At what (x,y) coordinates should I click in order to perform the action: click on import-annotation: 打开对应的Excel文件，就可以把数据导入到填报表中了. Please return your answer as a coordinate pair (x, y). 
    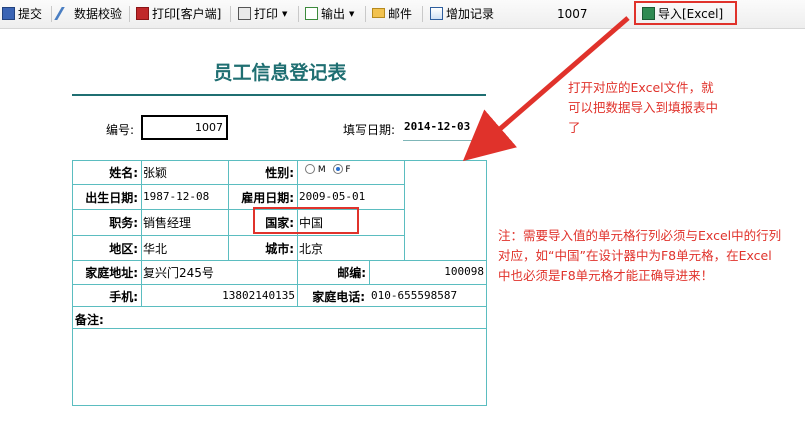
    Looking at the image, I should click on (643, 107).